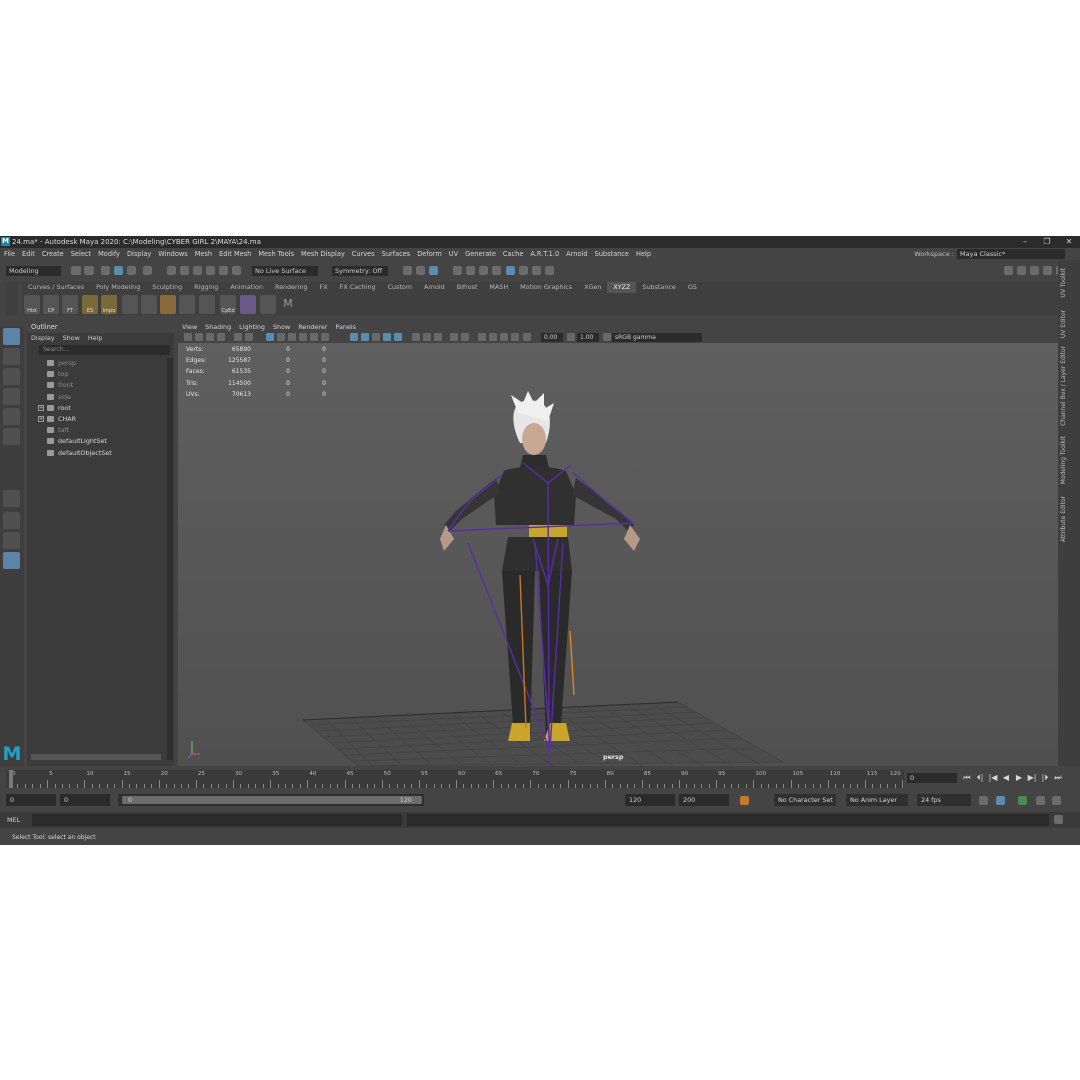 Image resolution: width=1080 pixels, height=1080 pixels. I want to click on render-settings-icon, so click(496, 270).